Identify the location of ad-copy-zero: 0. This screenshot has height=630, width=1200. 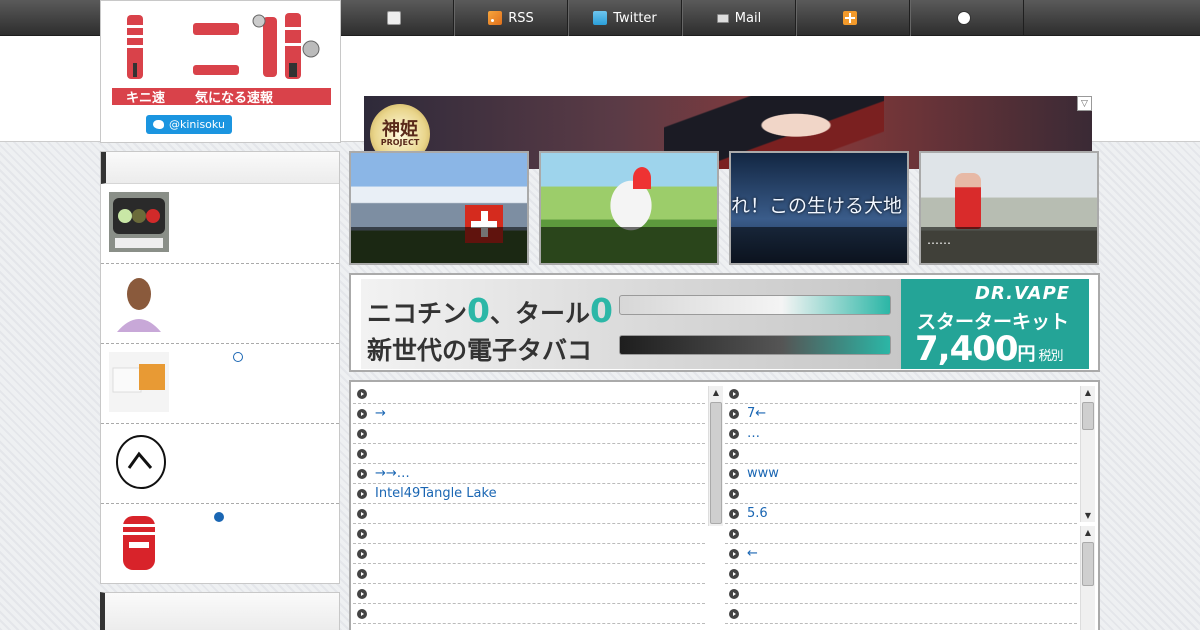
(478, 310).